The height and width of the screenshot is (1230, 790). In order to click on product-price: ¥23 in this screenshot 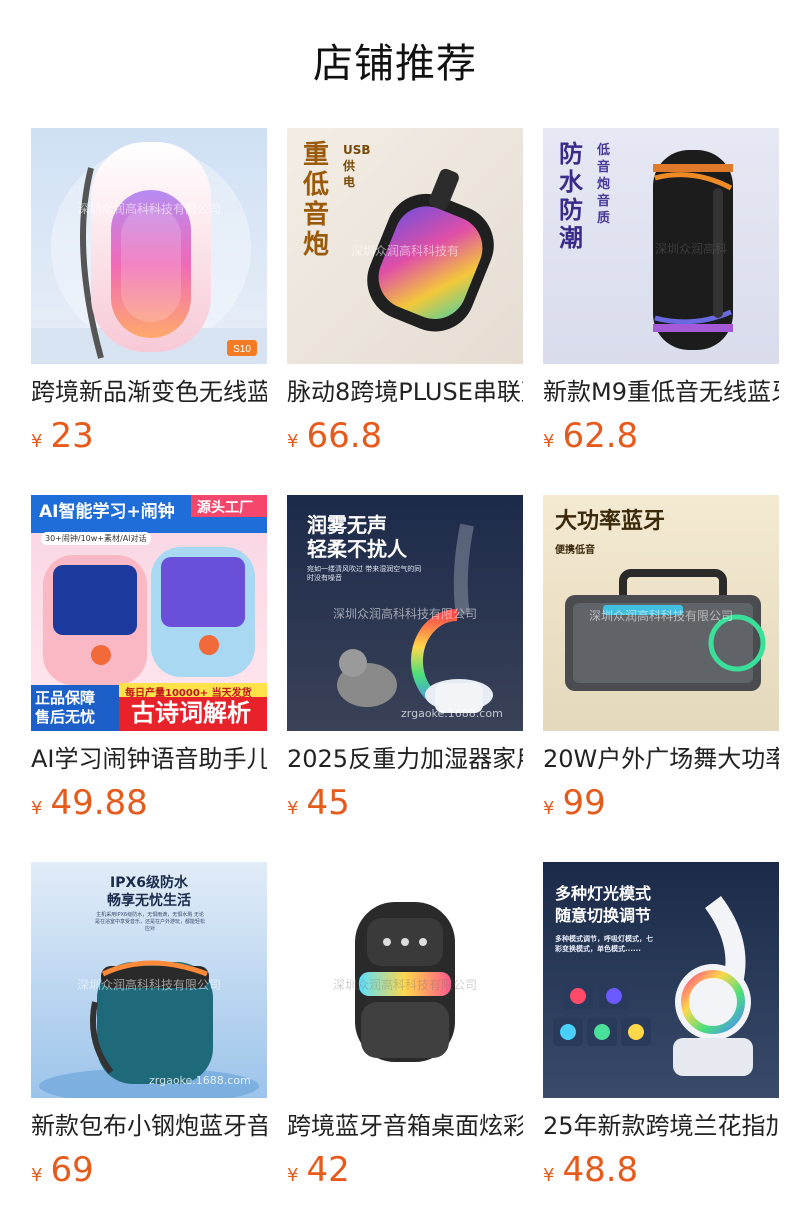, I will do `click(62, 436)`.